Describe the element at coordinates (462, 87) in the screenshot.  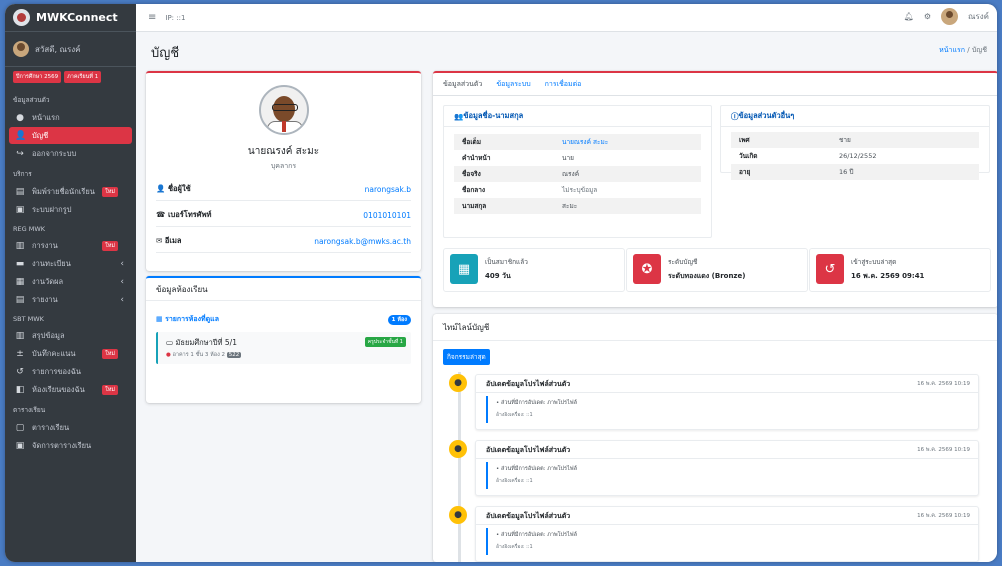
I see `tab-personal: ข้อมูลส่วนตัว` at that location.